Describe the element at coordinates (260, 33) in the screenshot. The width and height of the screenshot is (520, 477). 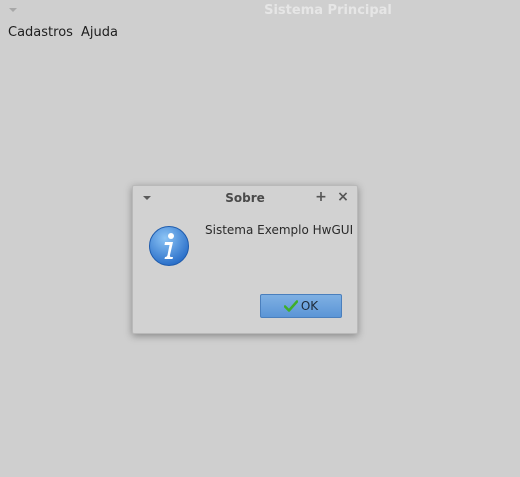
I see `menubar: Cadastros Ajuda` at that location.